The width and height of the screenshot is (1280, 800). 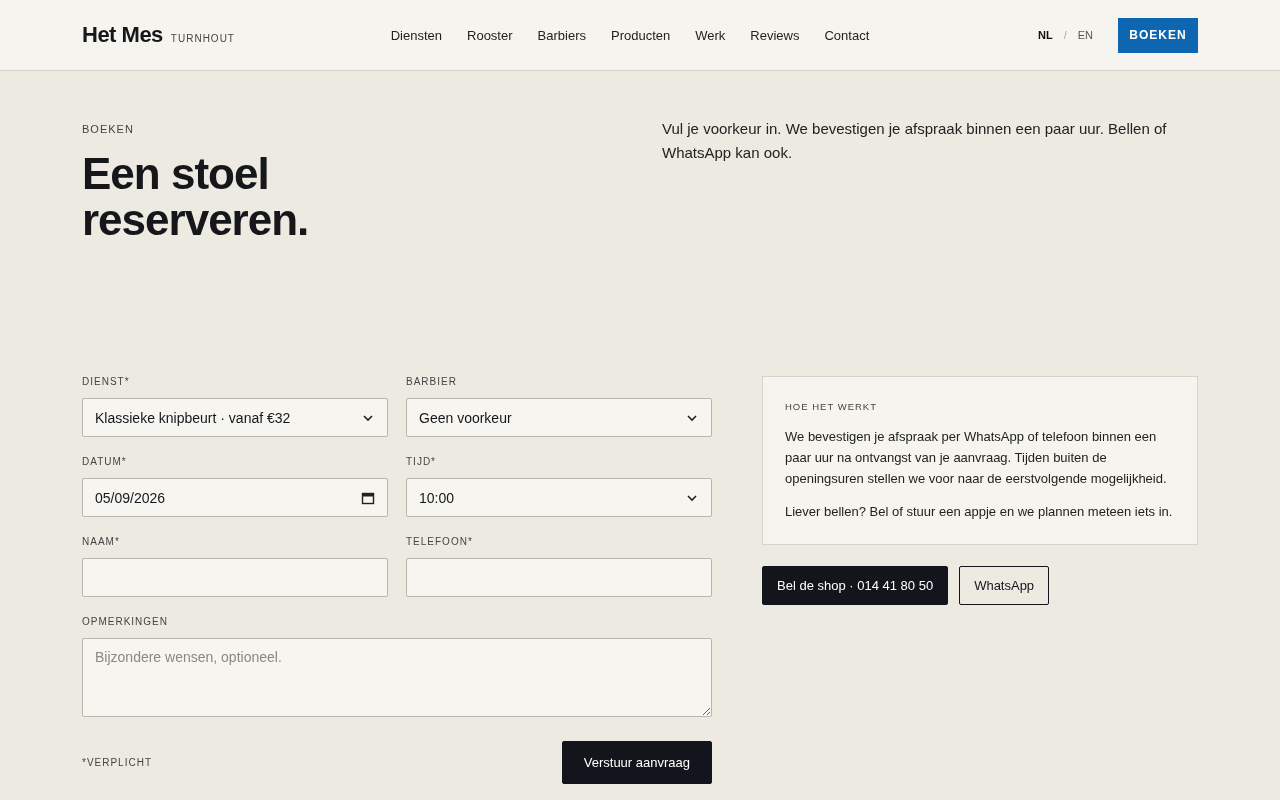 What do you see at coordinates (1085, 35) in the screenshot?
I see `language-link: EN` at bounding box center [1085, 35].